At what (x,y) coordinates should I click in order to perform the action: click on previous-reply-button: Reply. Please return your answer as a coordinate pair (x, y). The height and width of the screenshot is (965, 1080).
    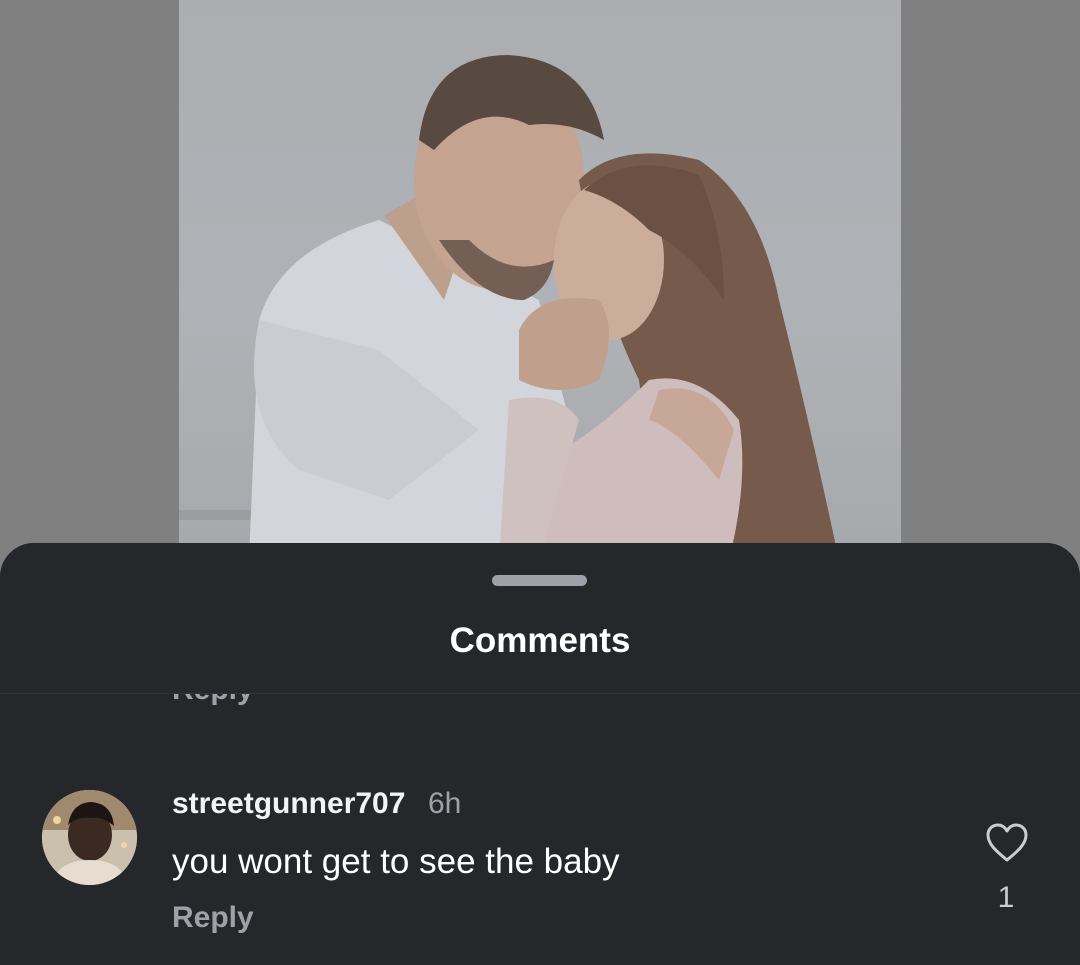
    Looking at the image, I should click on (213, 700).